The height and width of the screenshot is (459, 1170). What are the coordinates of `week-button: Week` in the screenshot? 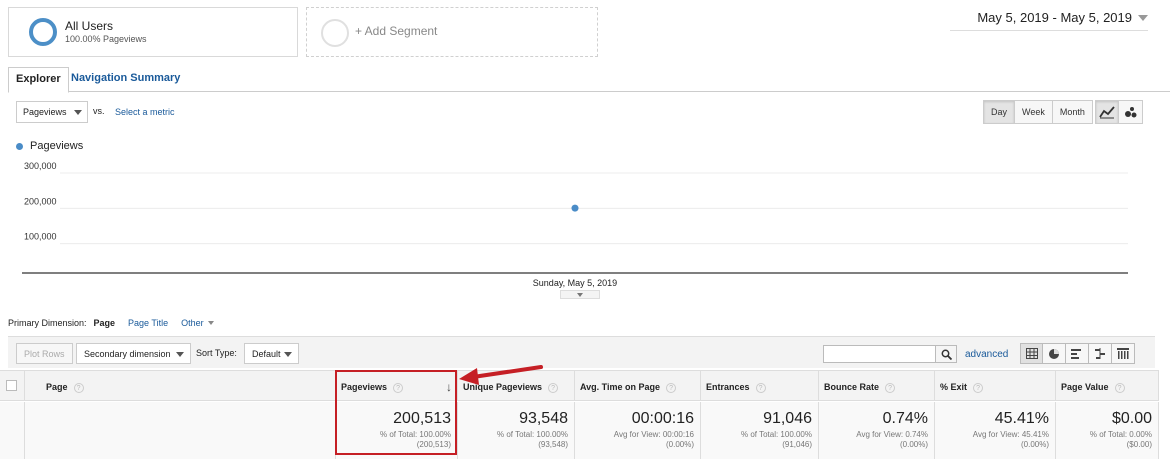 It's located at (1034, 112).